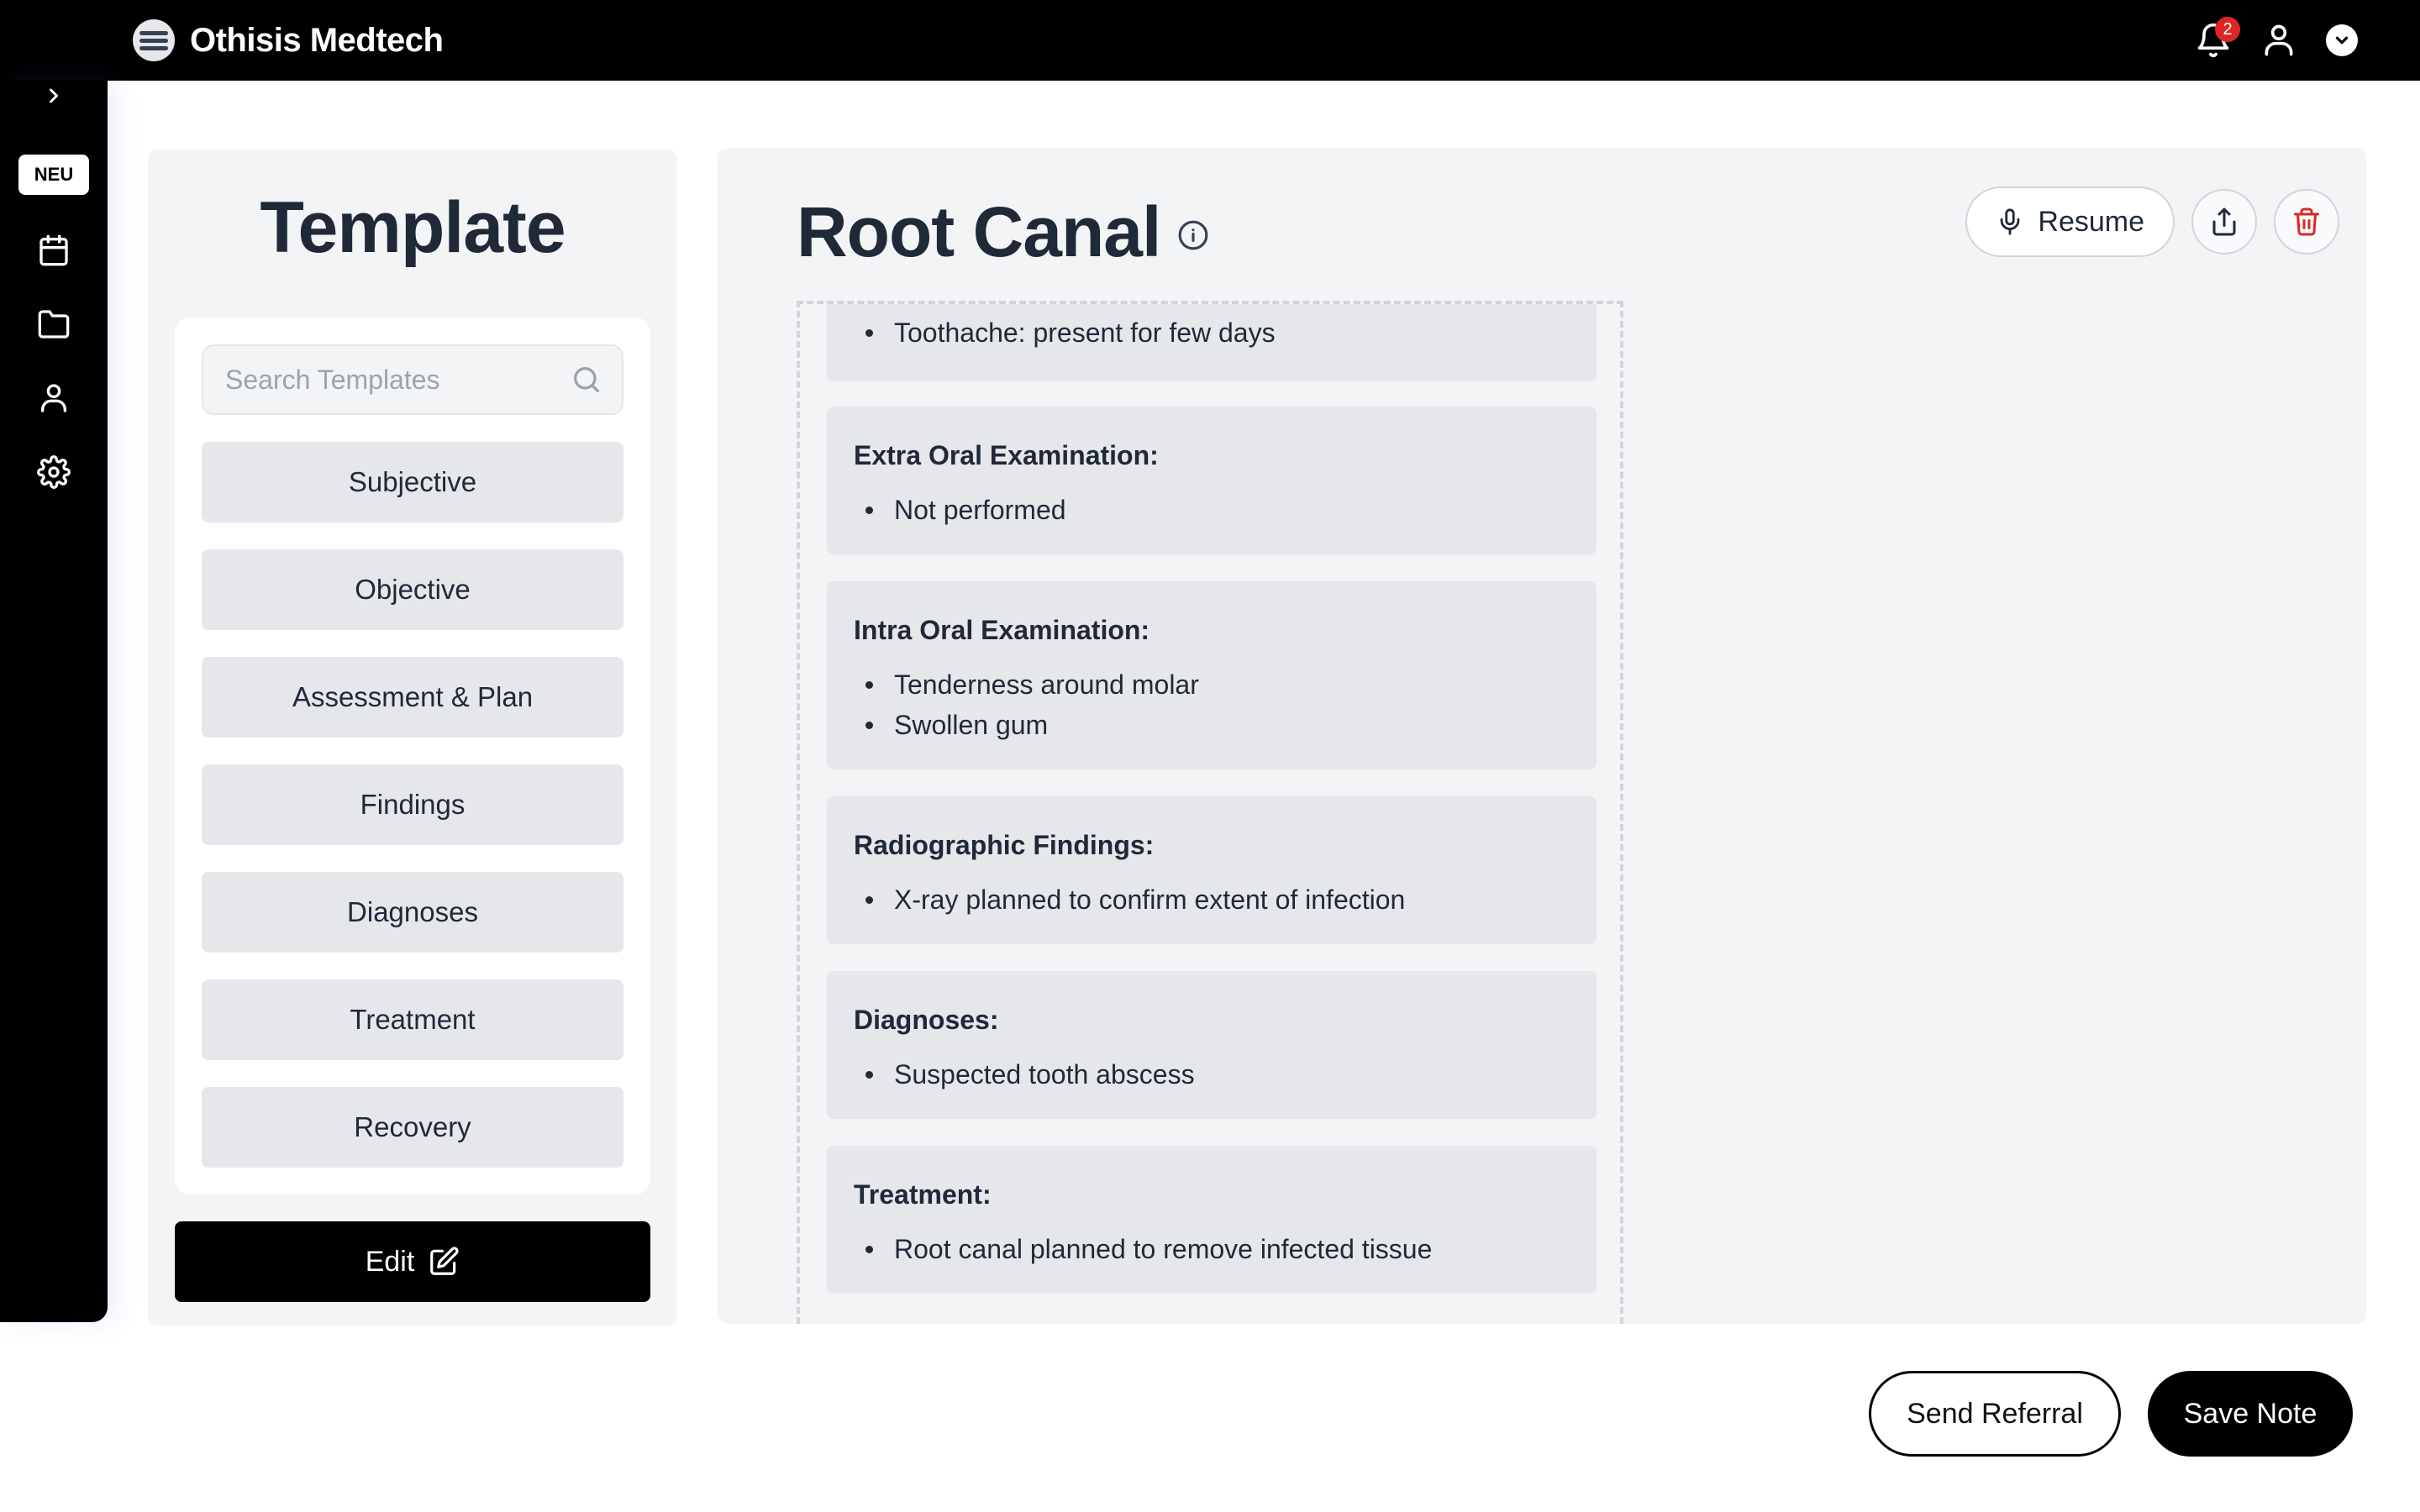  What do you see at coordinates (1212, 1074) in the screenshot?
I see `note-section-item: Suspected tooth abscess` at bounding box center [1212, 1074].